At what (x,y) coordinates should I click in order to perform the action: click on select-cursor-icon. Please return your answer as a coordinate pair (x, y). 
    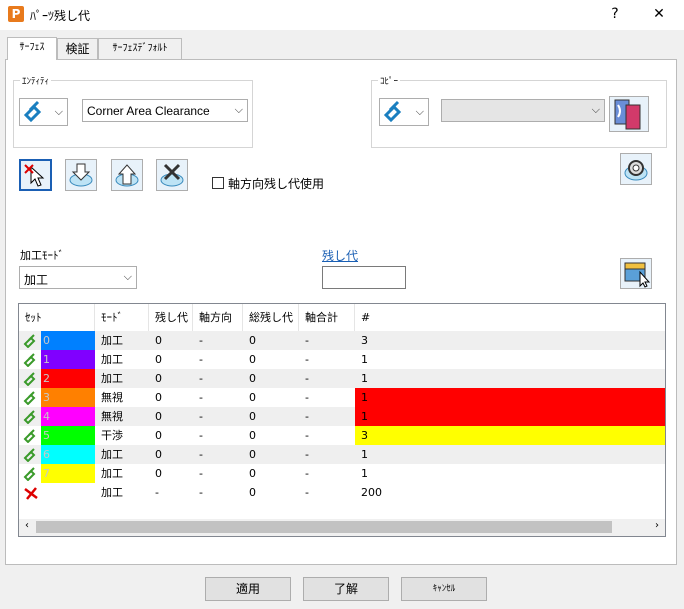
    Looking at the image, I should click on (34, 175).